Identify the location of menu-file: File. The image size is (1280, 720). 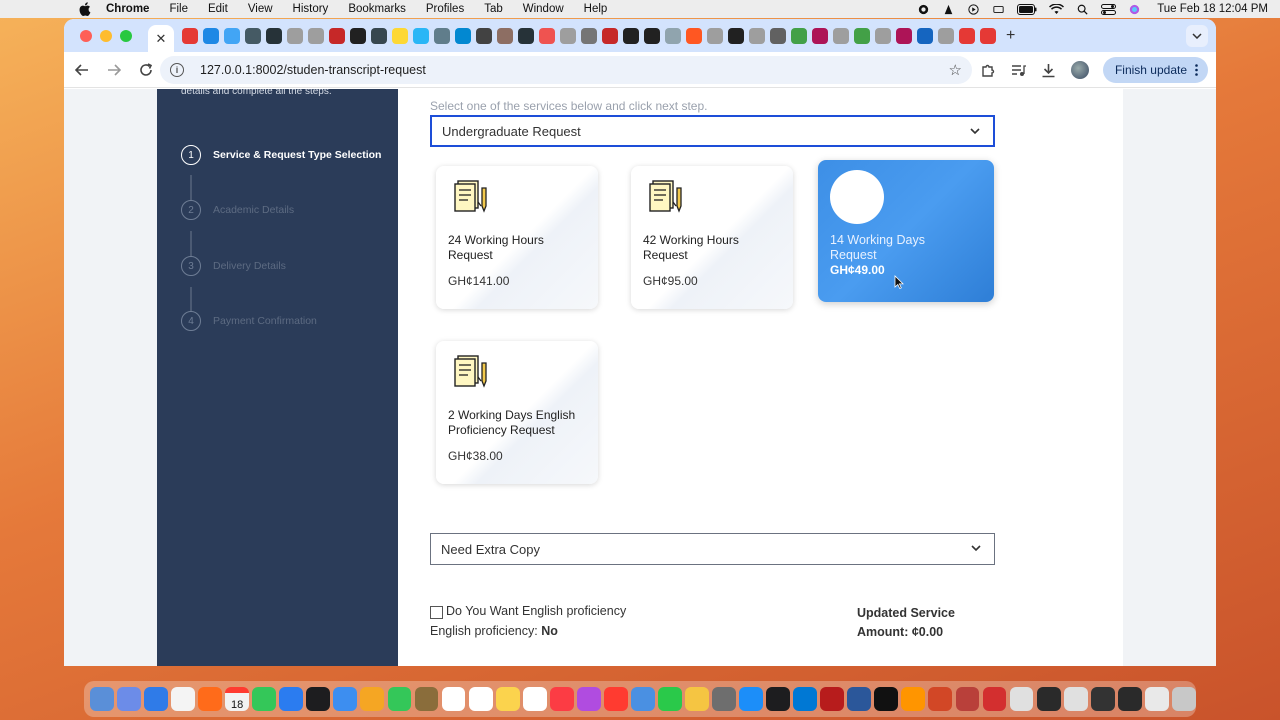
(178, 9).